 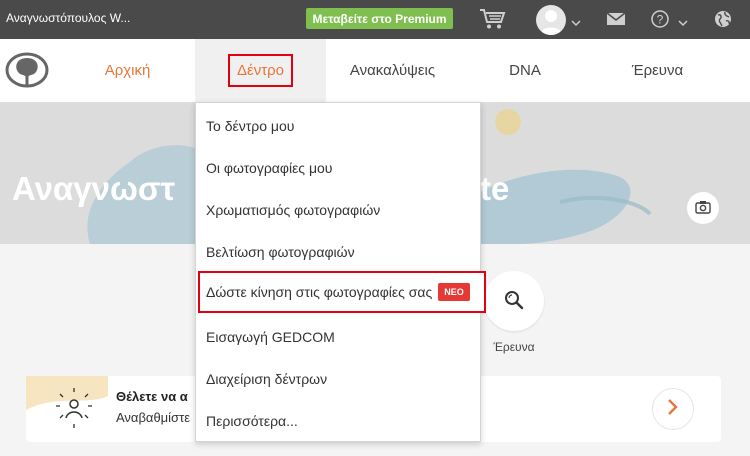 I want to click on menu-item-import-gedcom: Εισαγωγή GEDCOM, so click(x=338, y=337).